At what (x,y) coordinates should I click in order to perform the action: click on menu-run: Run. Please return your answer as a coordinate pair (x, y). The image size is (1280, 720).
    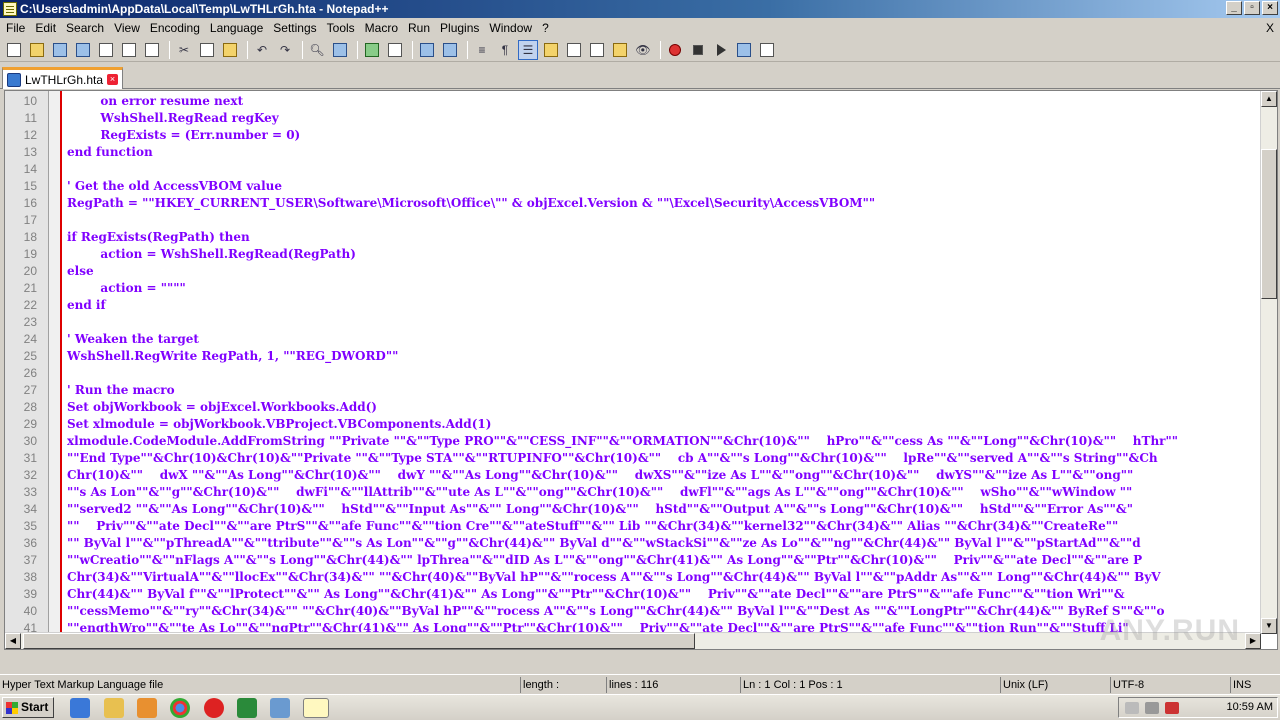
    Looking at the image, I should click on (420, 28).